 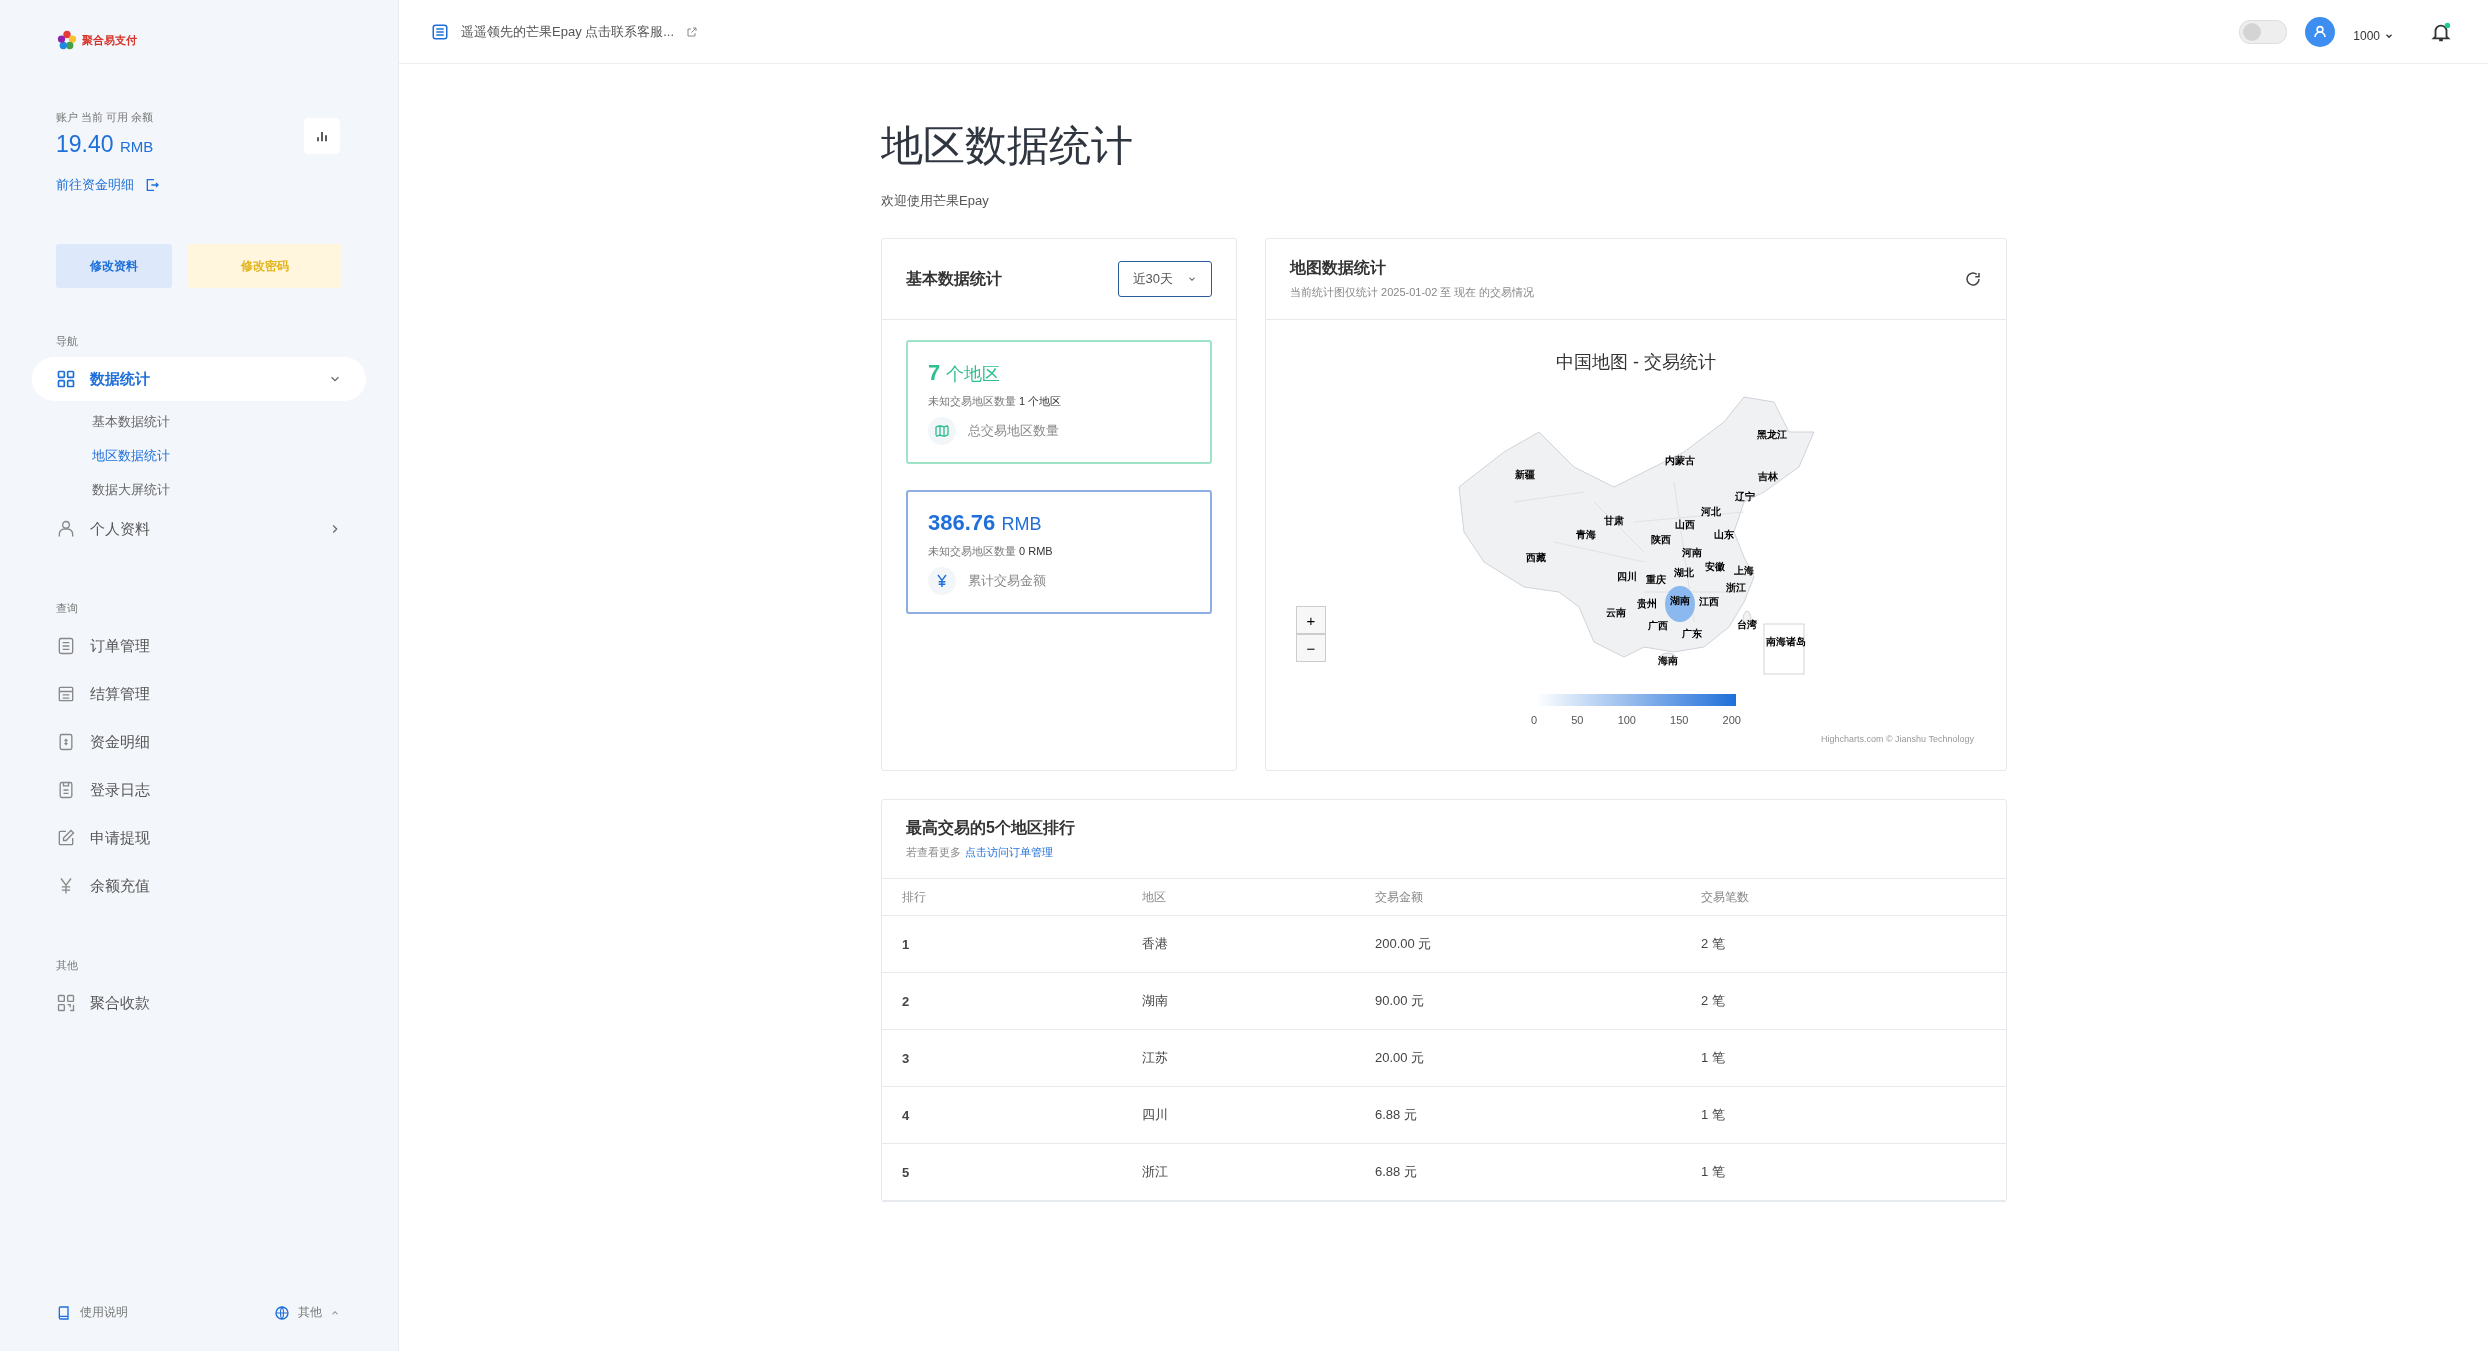 What do you see at coordinates (1768, 477) in the screenshot?
I see `region-label: 吉林` at bounding box center [1768, 477].